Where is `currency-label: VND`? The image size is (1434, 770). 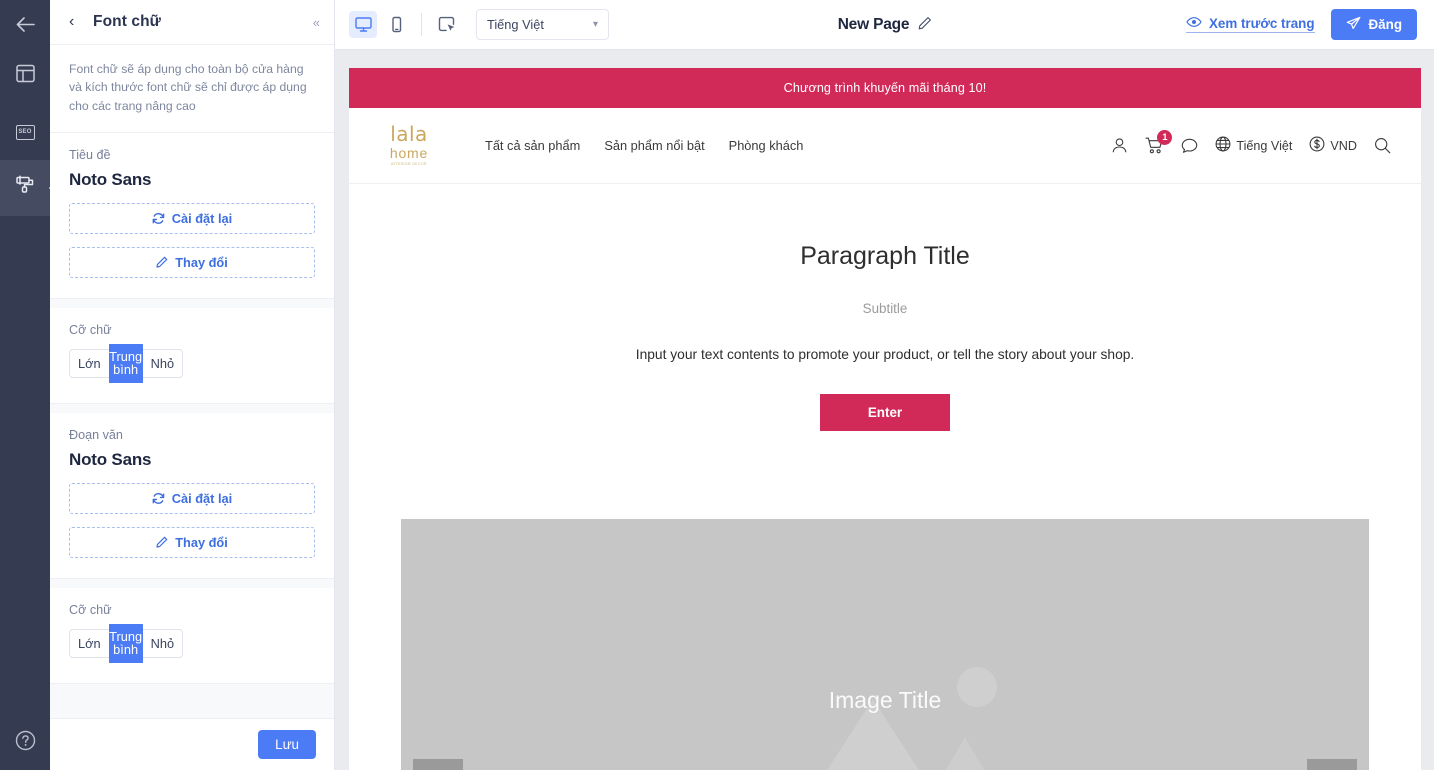 currency-label: VND is located at coordinates (1343, 145).